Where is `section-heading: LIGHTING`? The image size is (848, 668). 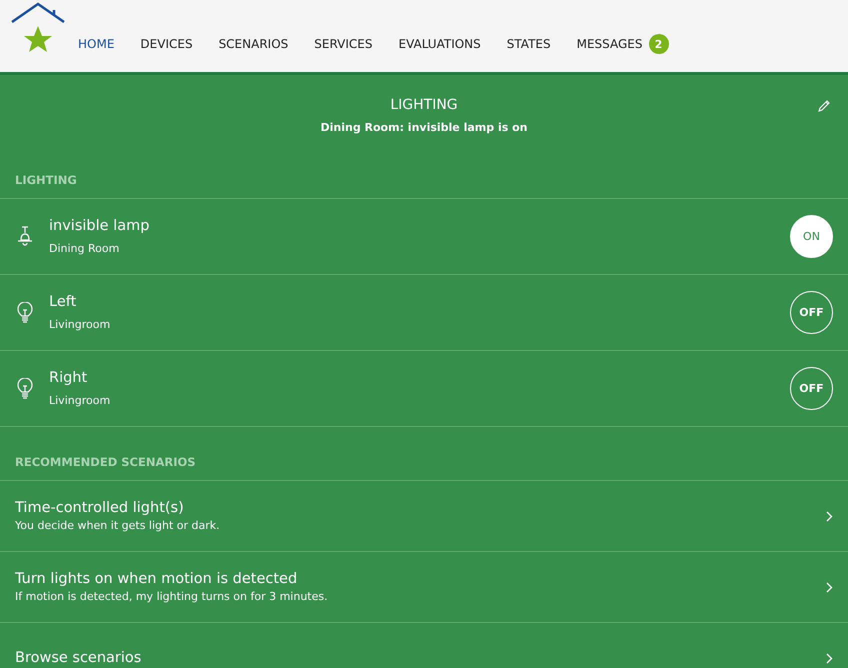 section-heading: LIGHTING is located at coordinates (424, 180).